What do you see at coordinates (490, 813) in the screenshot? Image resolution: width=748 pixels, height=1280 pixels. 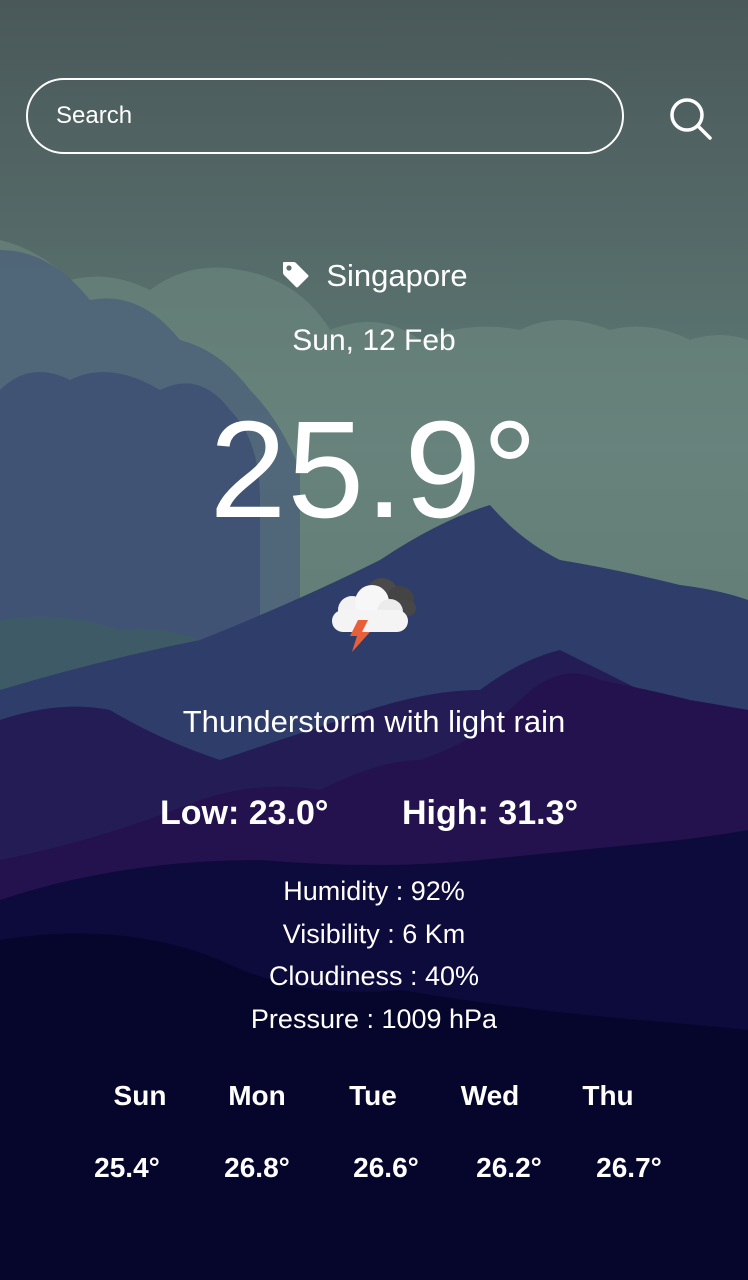 I see `high-temperature: High: 31.3°` at bounding box center [490, 813].